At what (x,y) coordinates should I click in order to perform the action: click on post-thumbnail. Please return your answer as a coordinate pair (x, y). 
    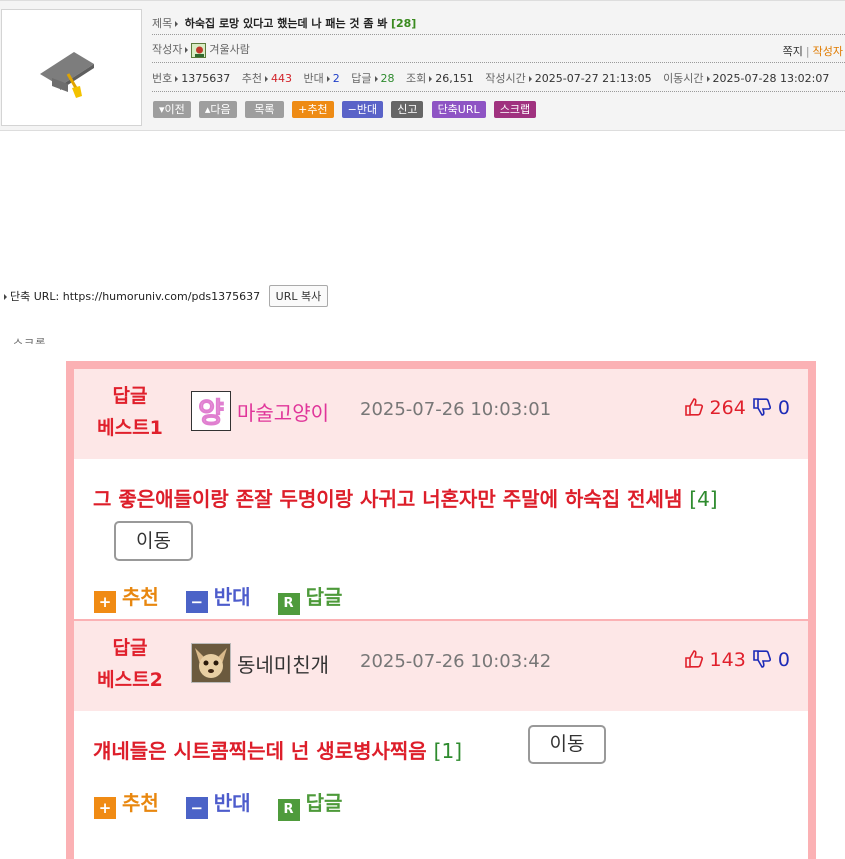
    Looking at the image, I should click on (71, 67).